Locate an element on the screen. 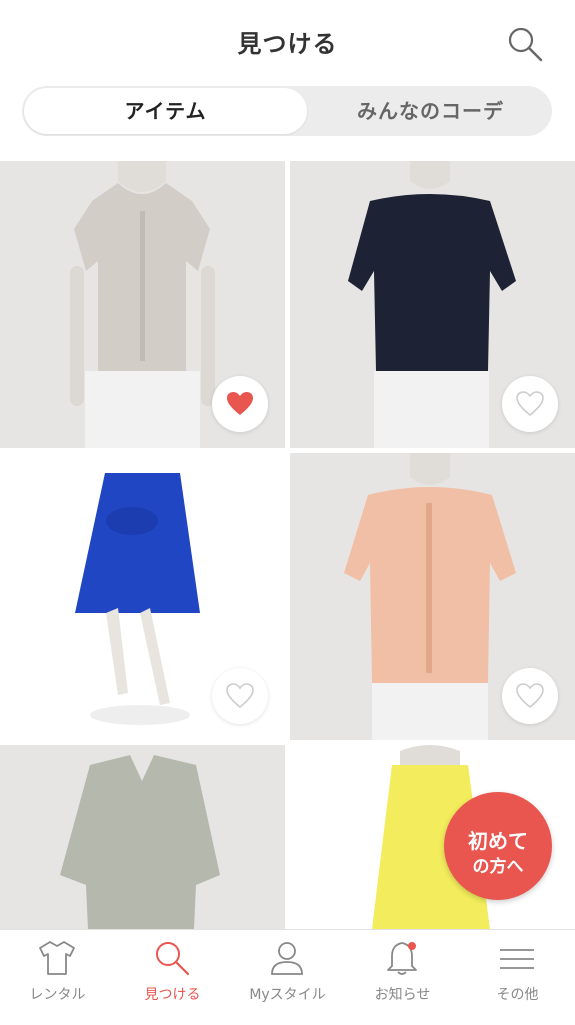 This screenshot has height=1025, width=575. page-title: 見つける is located at coordinates (287, 44).